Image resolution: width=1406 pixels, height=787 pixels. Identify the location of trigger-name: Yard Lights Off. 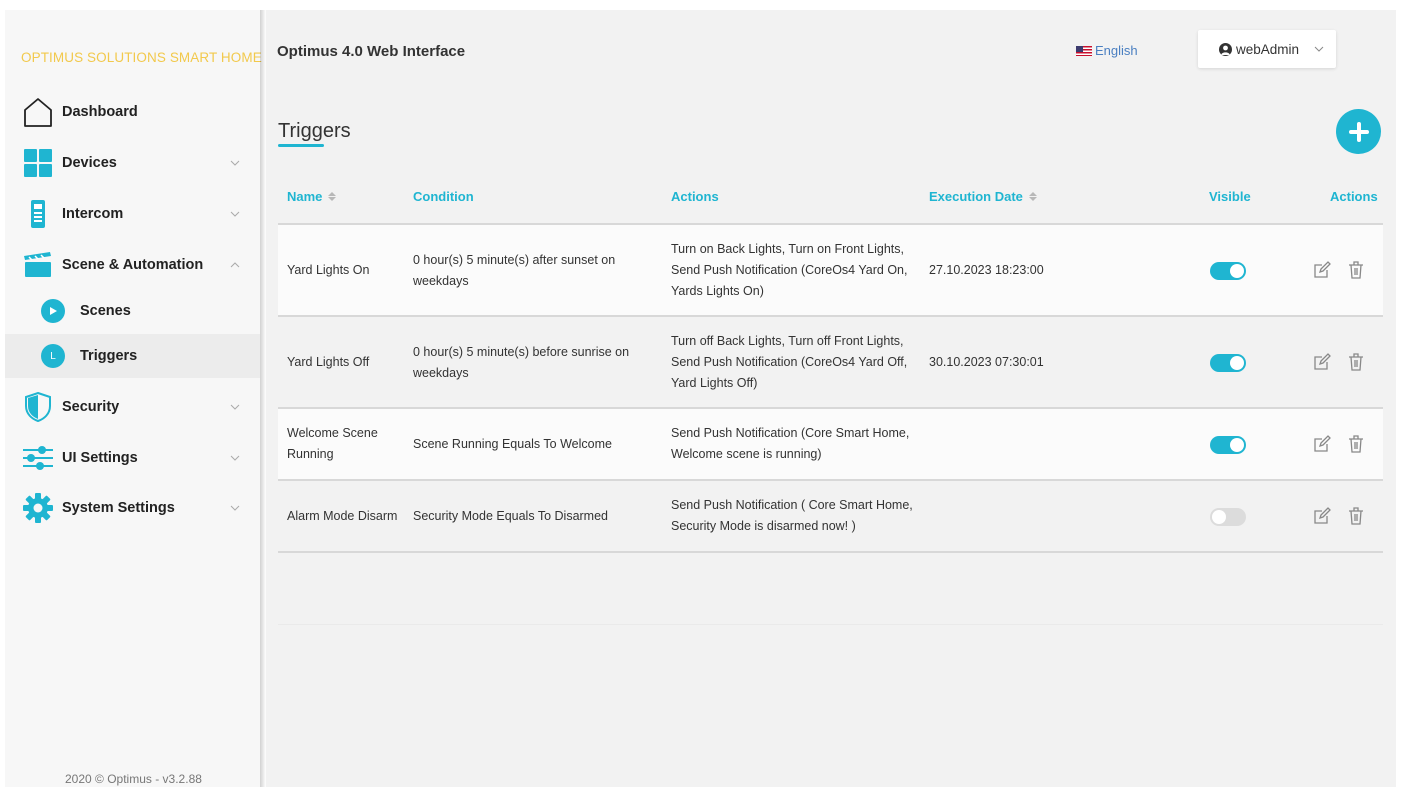
(328, 362).